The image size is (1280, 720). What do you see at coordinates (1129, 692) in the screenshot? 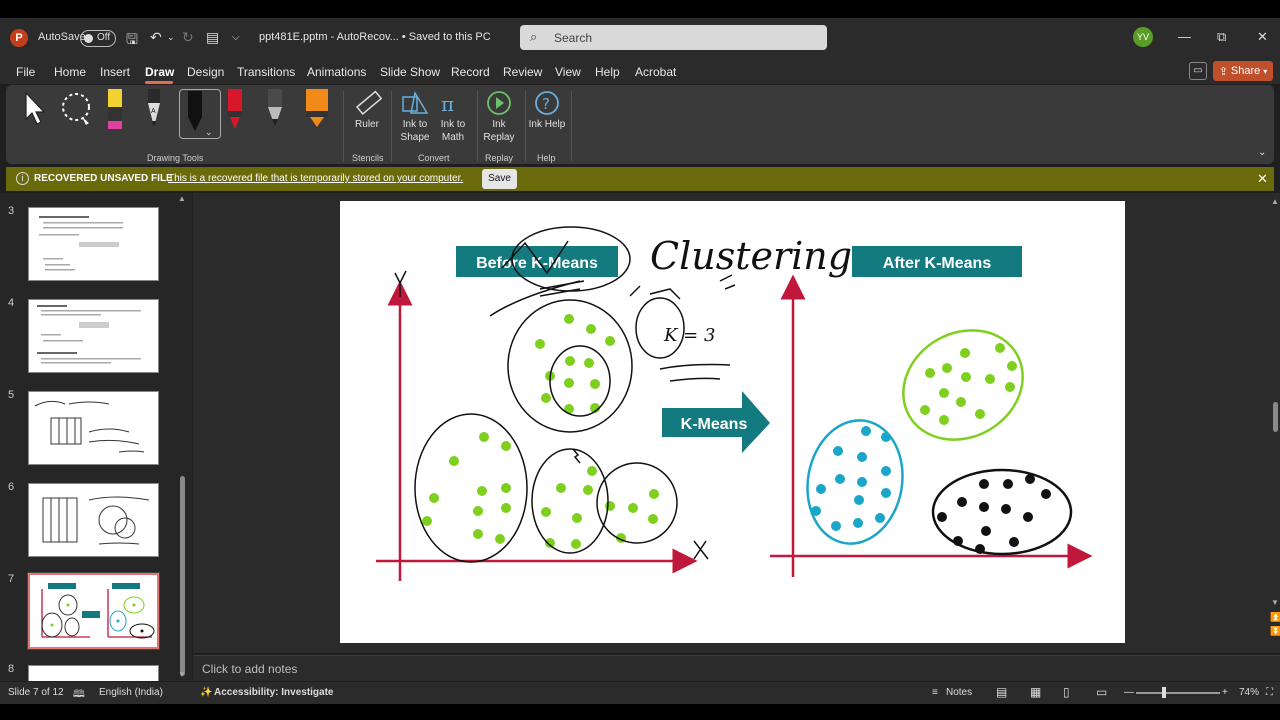
I see `zoom-out-icon: —` at bounding box center [1129, 692].